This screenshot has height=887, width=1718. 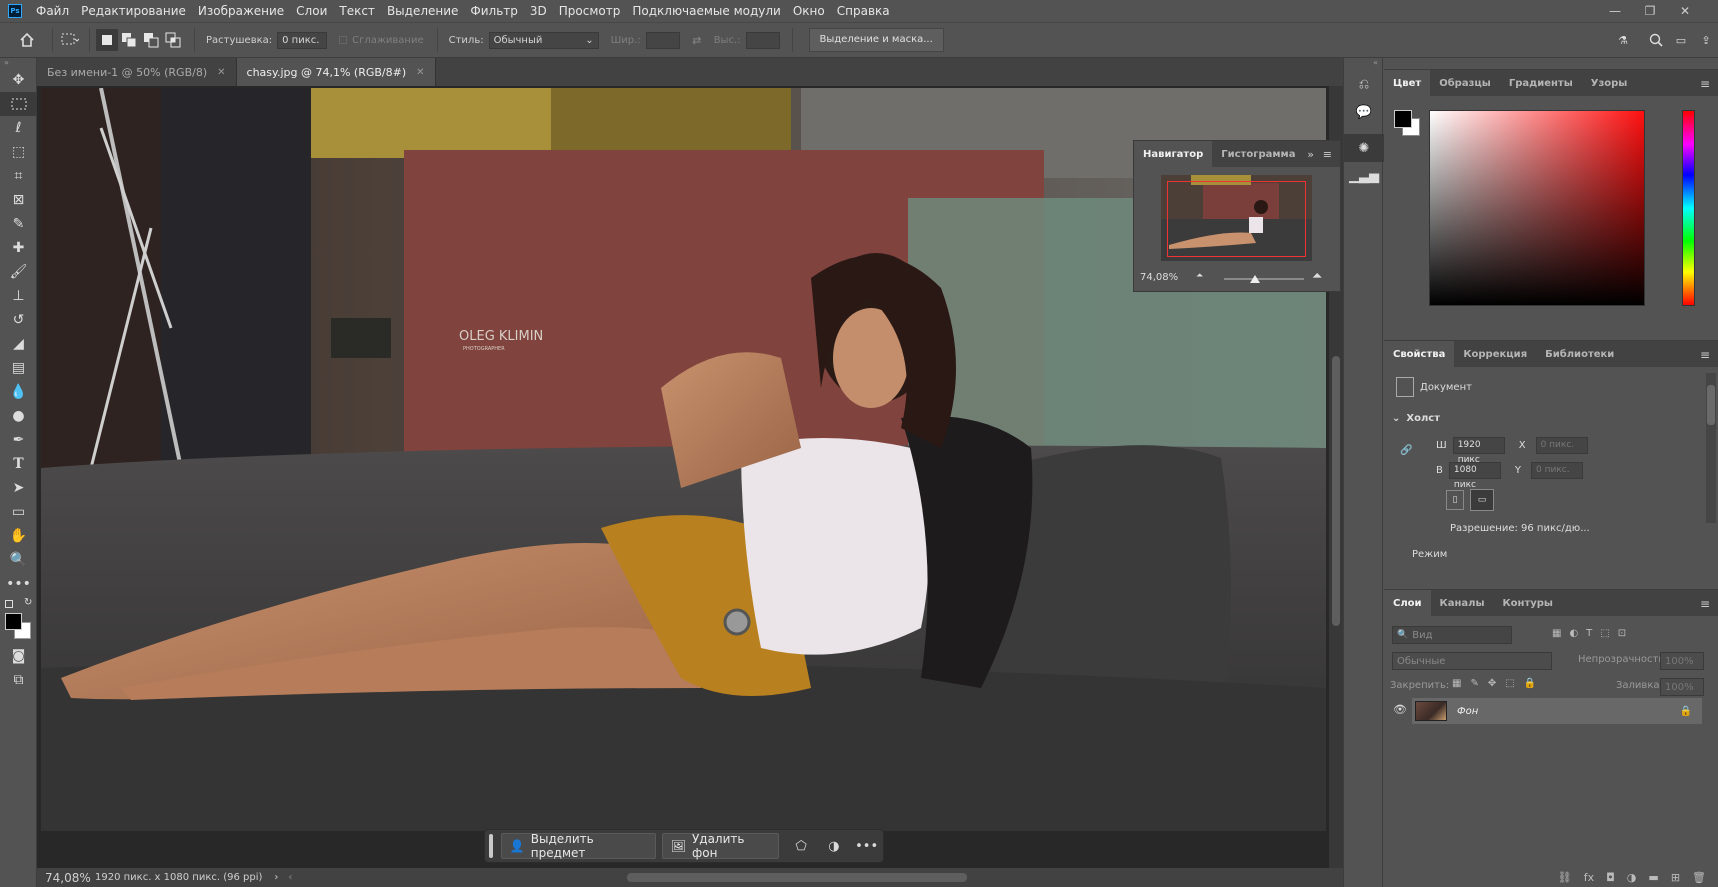 What do you see at coordinates (1711, 405) in the screenshot?
I see `properties-scrollbar-thumb` at bounding box center [1711, 405].